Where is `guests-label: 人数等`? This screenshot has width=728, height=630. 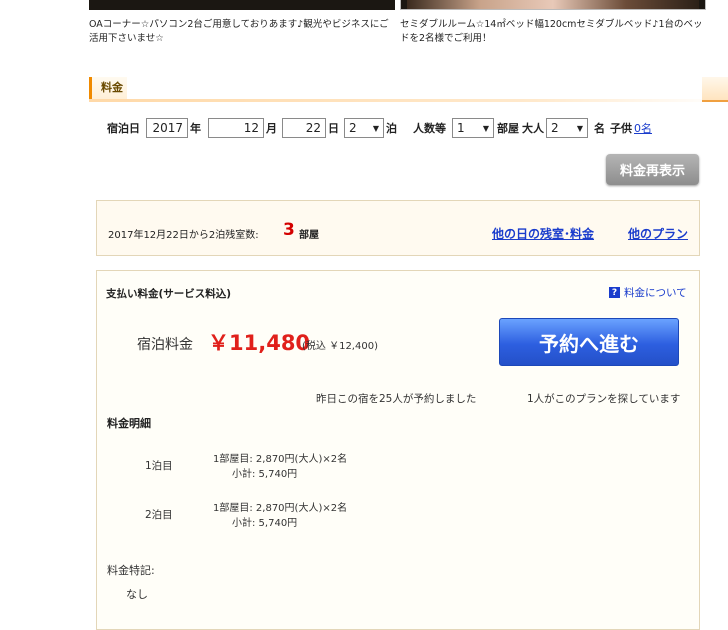 guests-label: 人数等 is located at coordinates (429, 128).